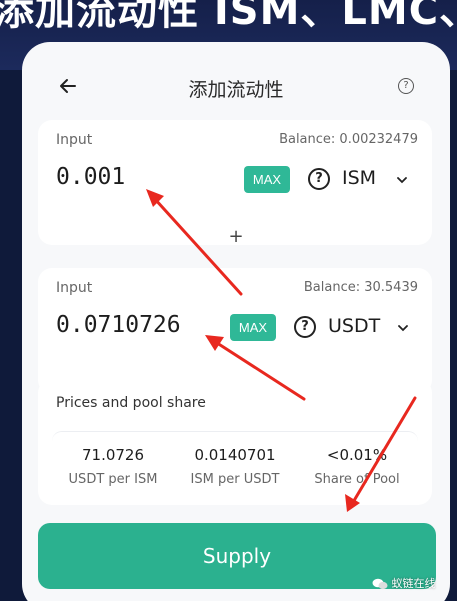  Describe the element at coordinates (131, 403) in the screenshot. I see `pool-share-title: Prices and pool share` at that location.